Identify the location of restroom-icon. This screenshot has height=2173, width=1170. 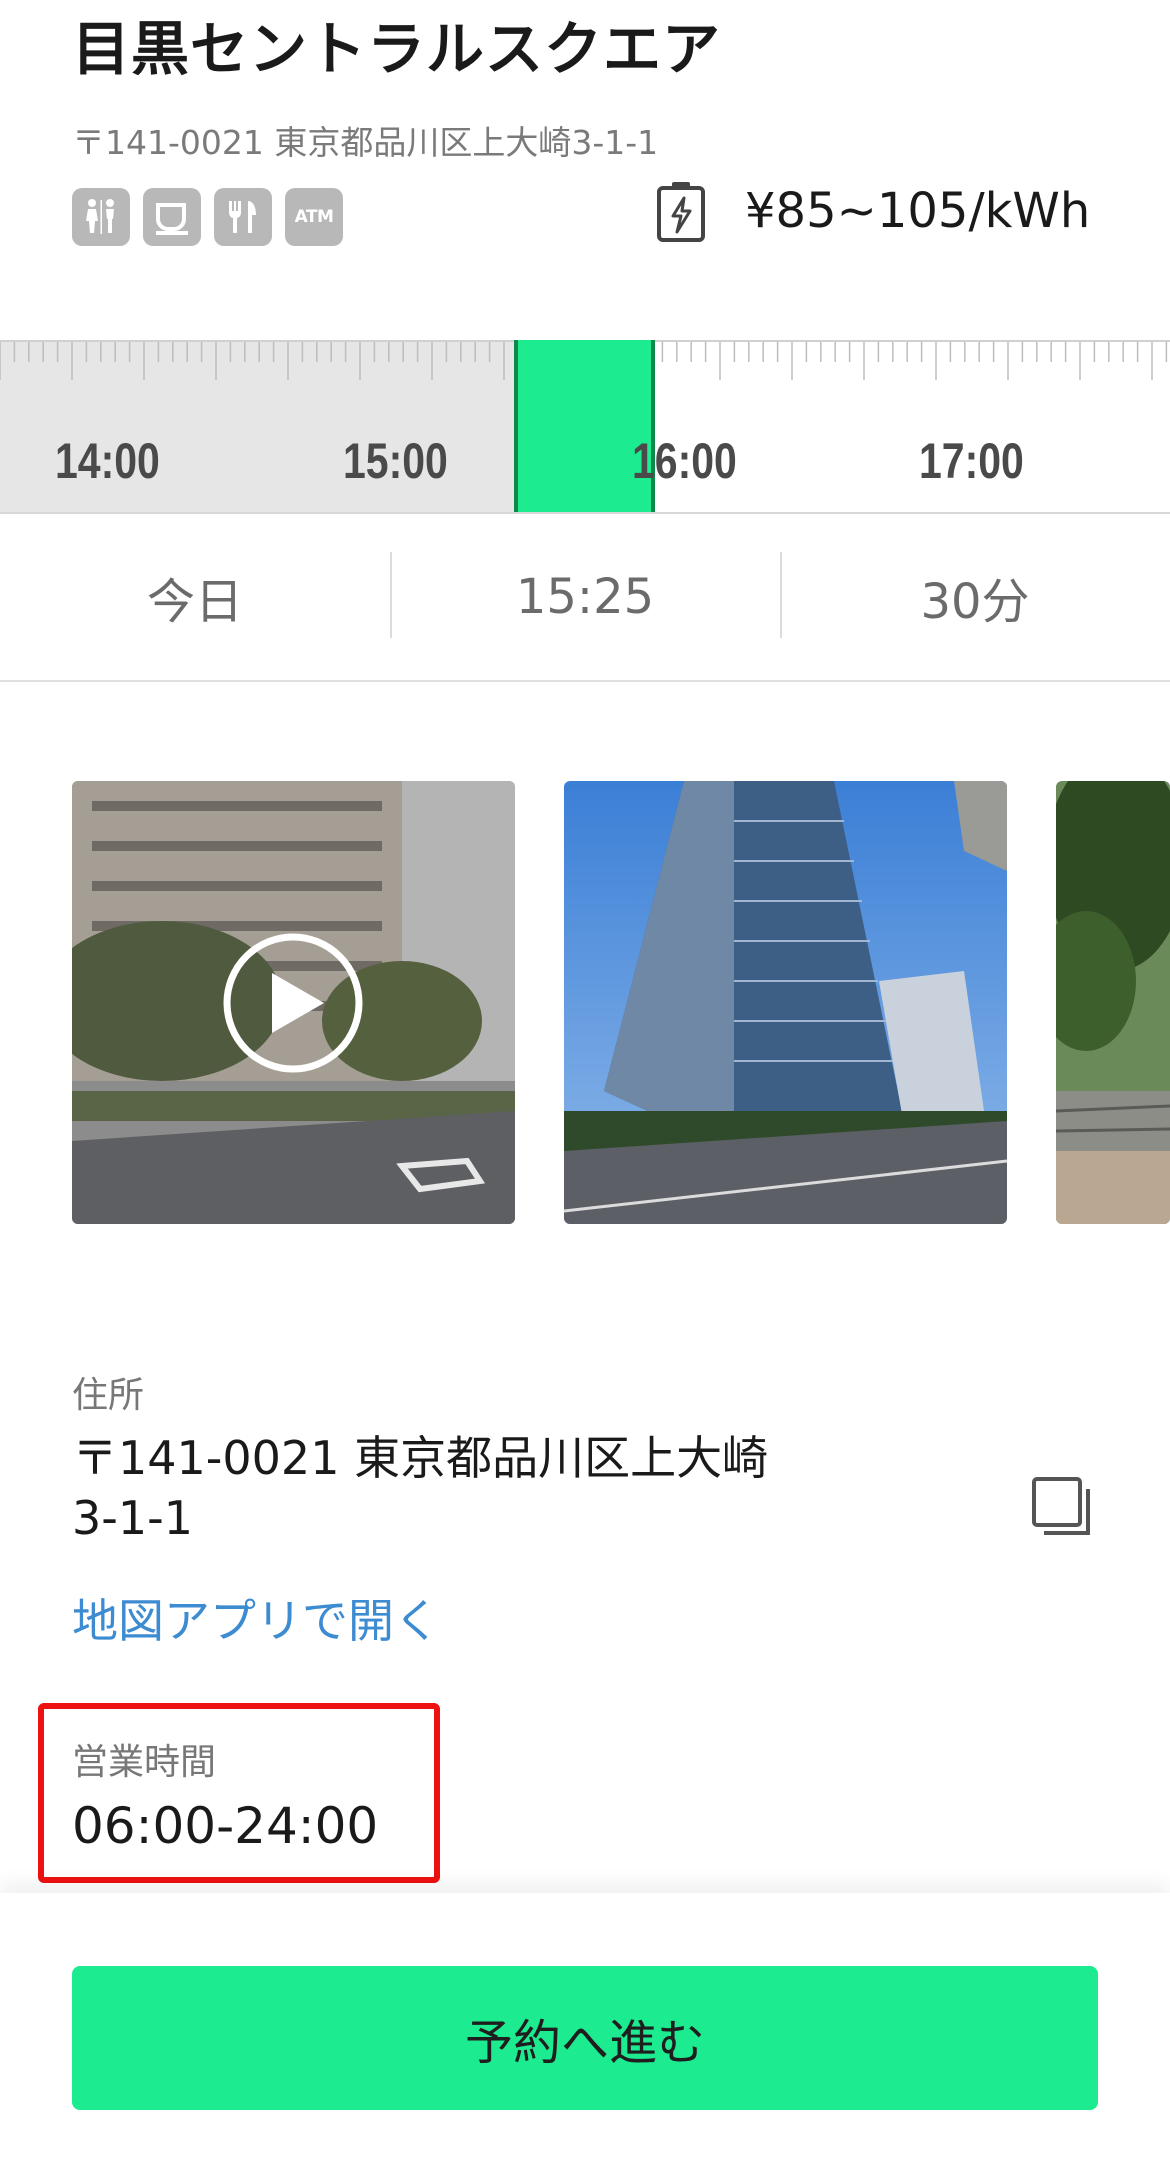
(101, 217).